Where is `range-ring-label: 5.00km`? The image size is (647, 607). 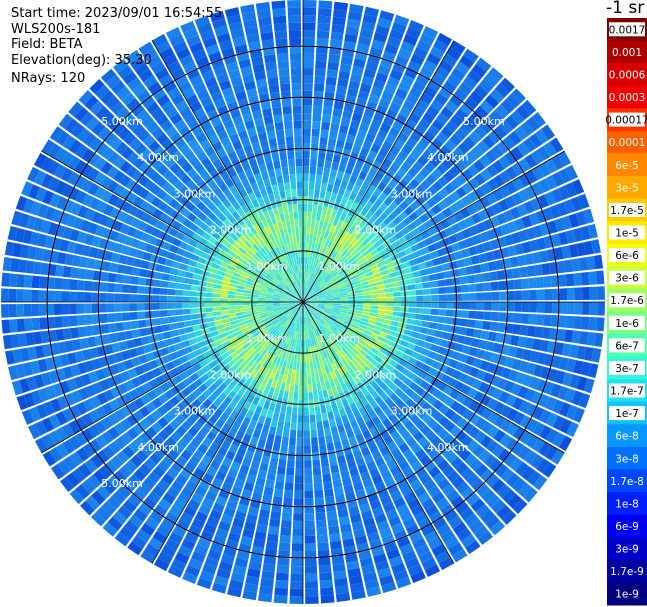 range-ring-label: 5.00km is located at coordinates (484, 121).